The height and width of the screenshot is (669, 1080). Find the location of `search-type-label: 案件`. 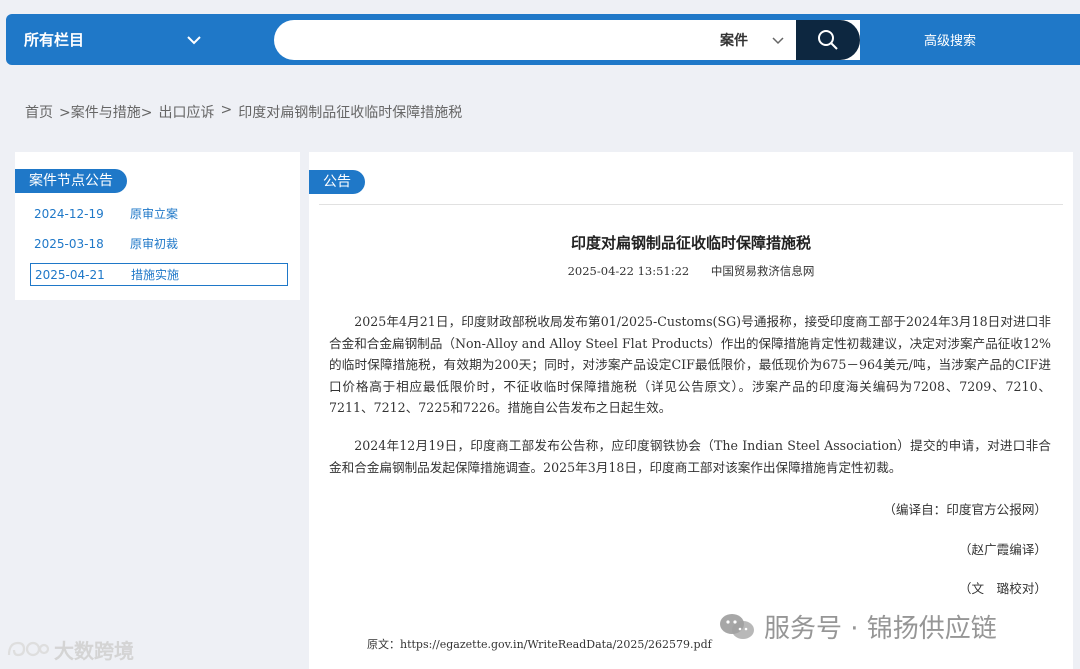

search-type-label: 案件 is located at coordinates (734, 41).